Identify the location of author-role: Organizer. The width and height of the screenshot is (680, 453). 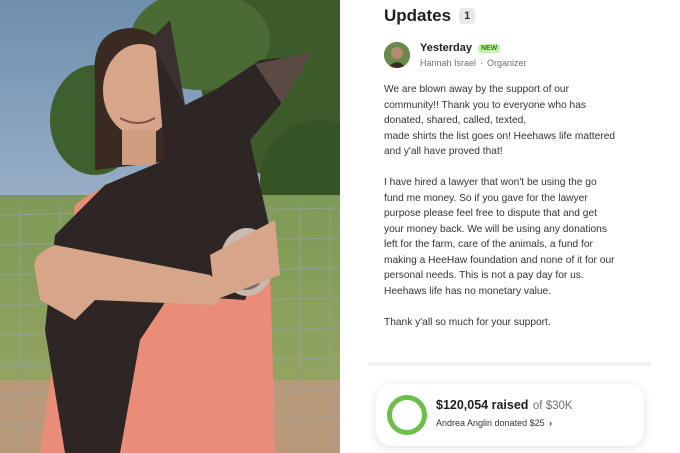
(507, 63).